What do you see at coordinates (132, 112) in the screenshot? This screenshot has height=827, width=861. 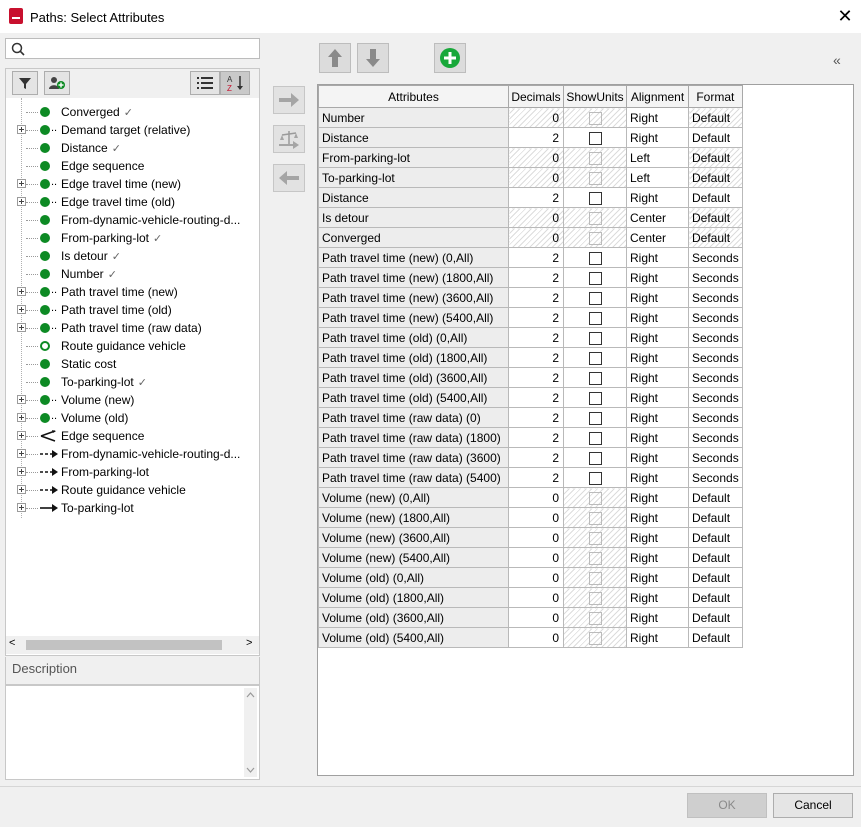 I see `tree-item: Converged ✓` at bounding box center [132, 112].